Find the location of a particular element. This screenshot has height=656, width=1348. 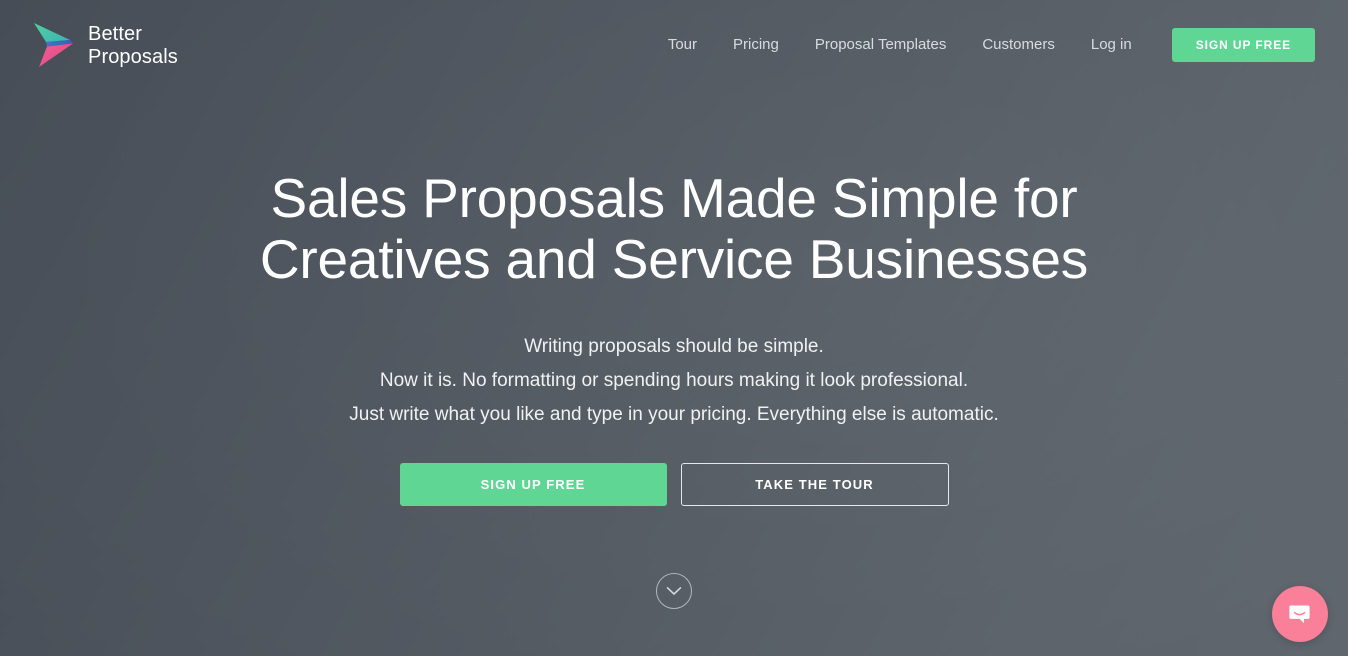

intercom-chat-bubble-icon is located at coordinates (1299, 614).